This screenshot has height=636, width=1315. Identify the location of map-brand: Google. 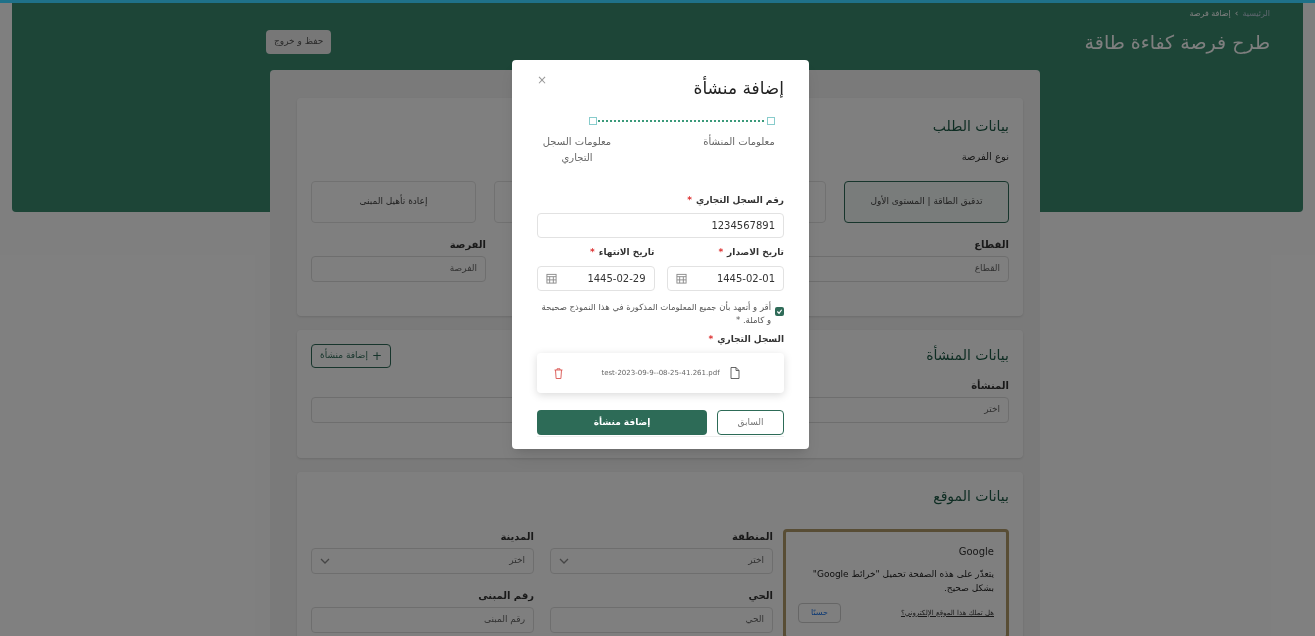
(975, 552).